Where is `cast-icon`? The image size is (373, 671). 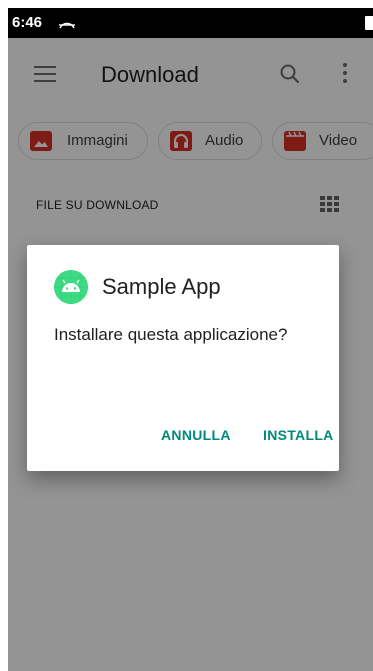 cast-icon is located at coordinates (67, 25).